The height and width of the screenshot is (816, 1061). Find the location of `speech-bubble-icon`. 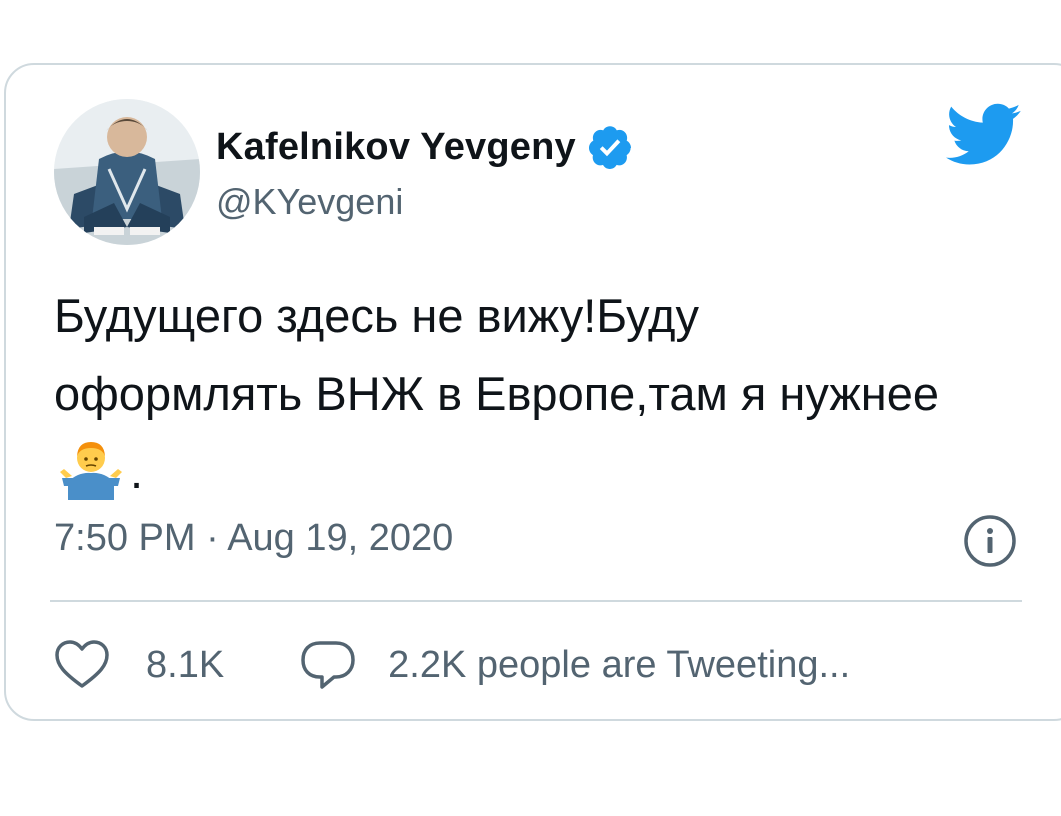

speech-bubble-icon is located at coordinates (328, 665).